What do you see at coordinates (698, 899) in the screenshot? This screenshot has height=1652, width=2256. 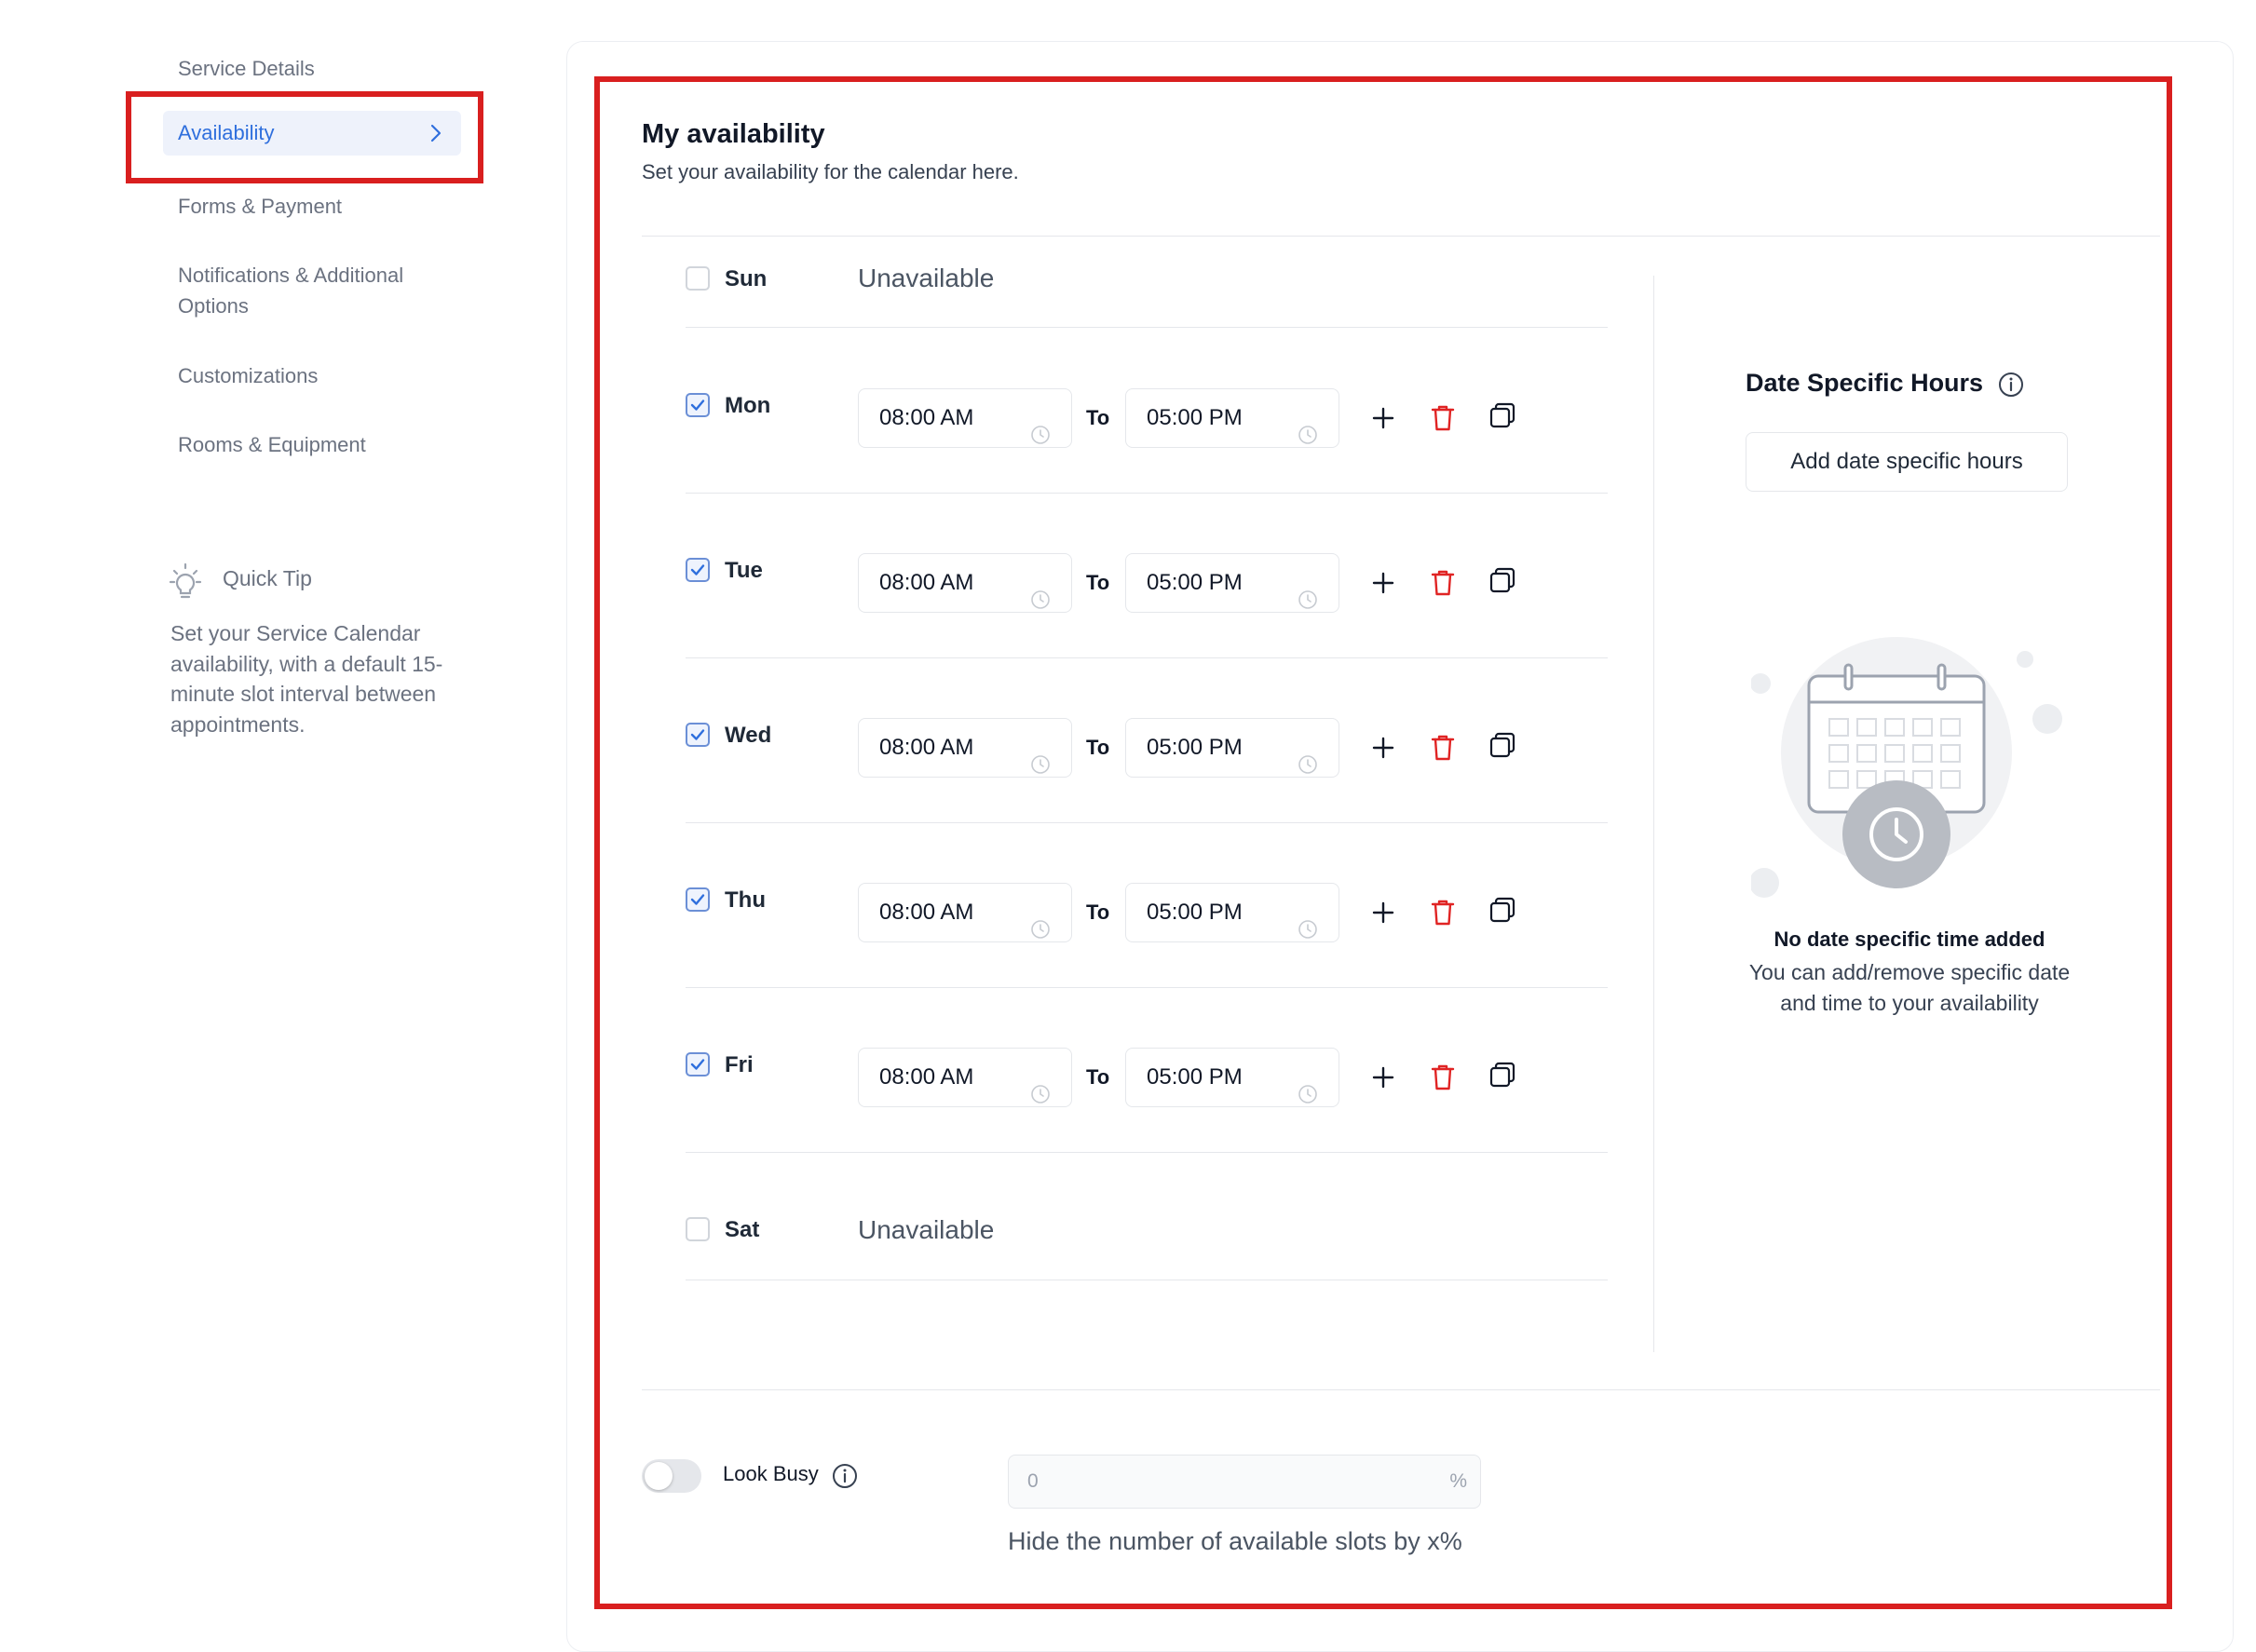 I see `day-checkbox-thu` at bounding box center [698, 899].